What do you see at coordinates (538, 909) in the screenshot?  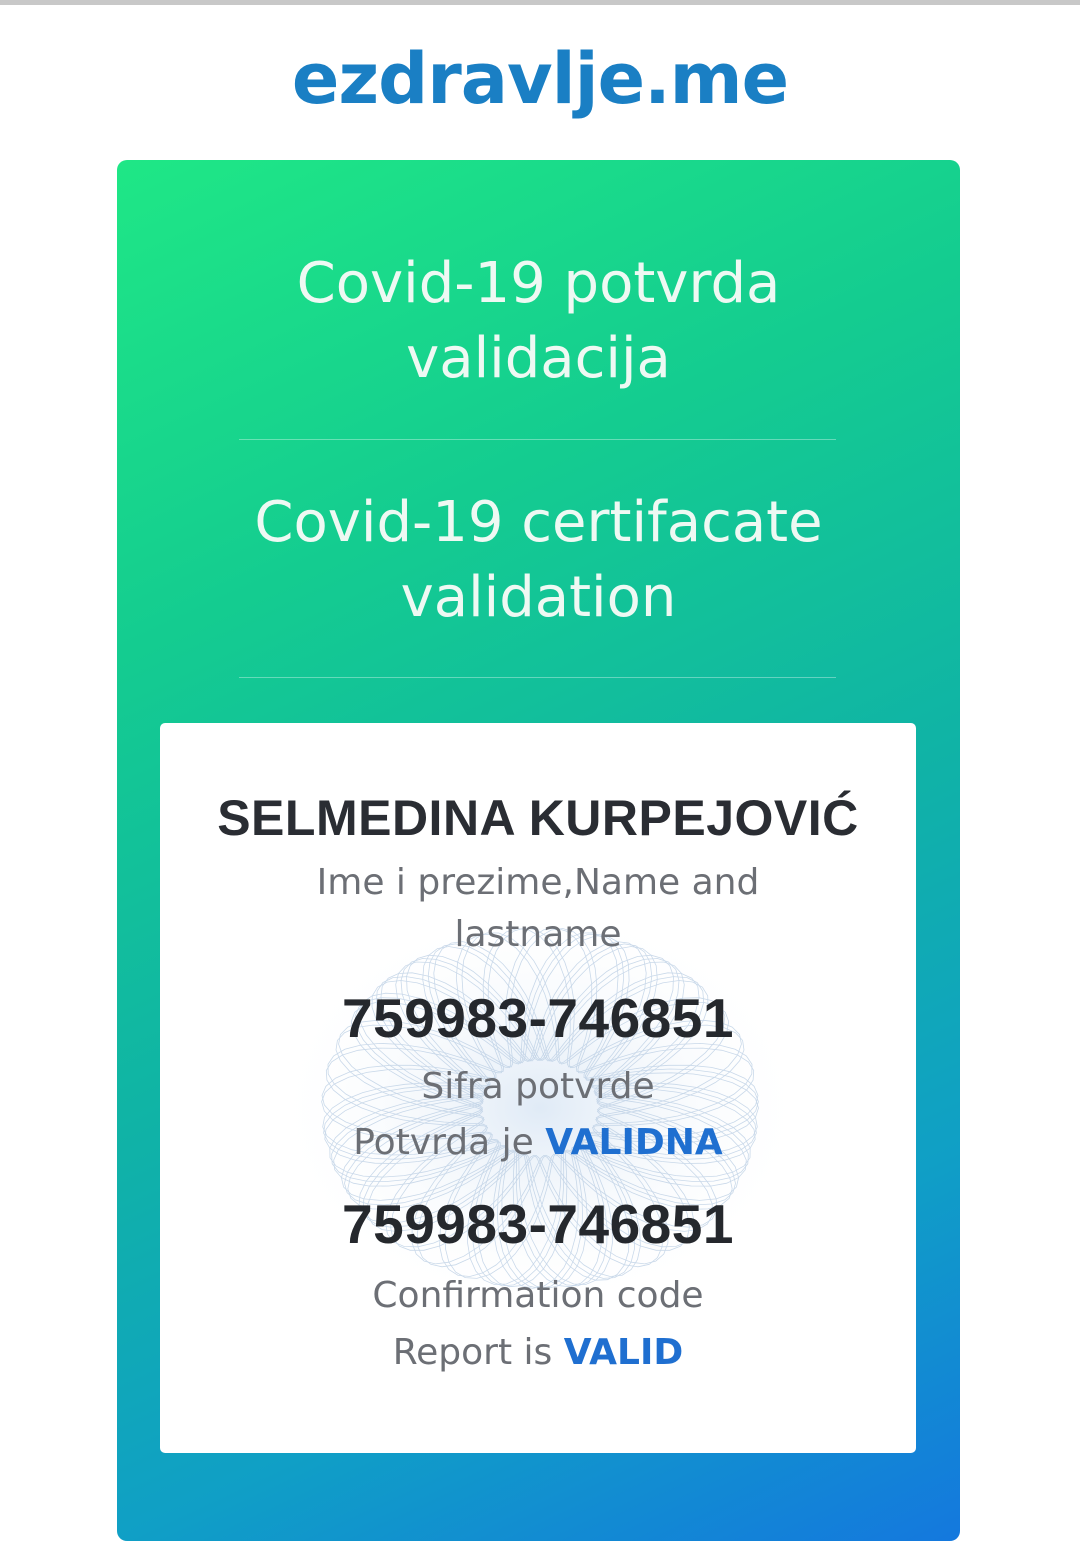 I see `name-label: Ime i prezime,Name and lastname` at bounding box center [538, 909].